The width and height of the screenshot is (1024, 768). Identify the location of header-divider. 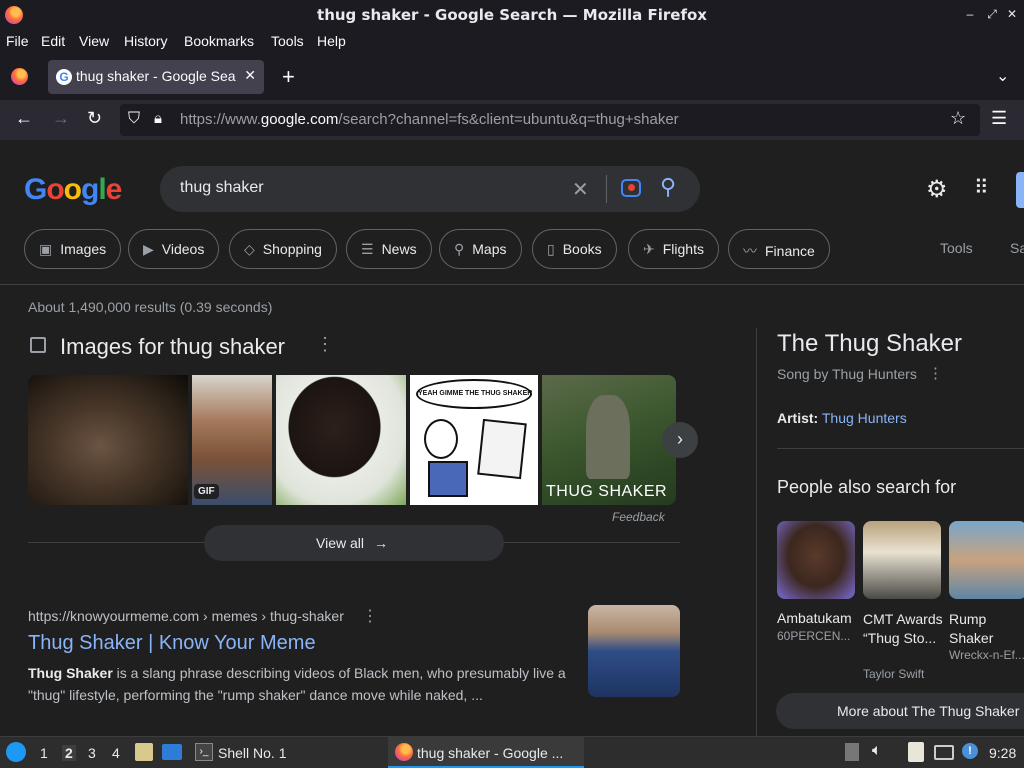
(512, 284).